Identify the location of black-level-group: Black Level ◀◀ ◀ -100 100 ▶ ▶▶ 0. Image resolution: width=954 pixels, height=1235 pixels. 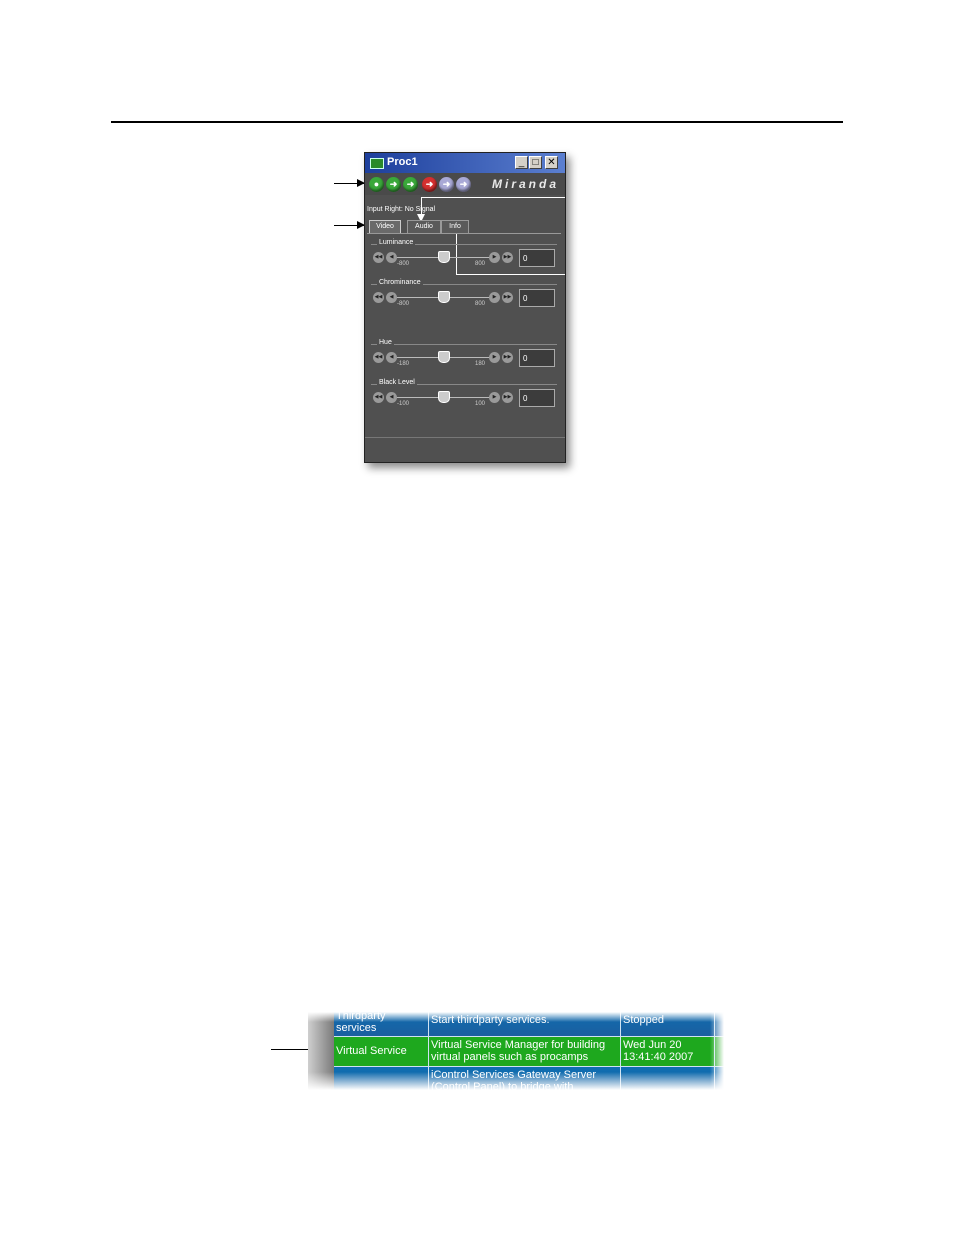
(464, 396).